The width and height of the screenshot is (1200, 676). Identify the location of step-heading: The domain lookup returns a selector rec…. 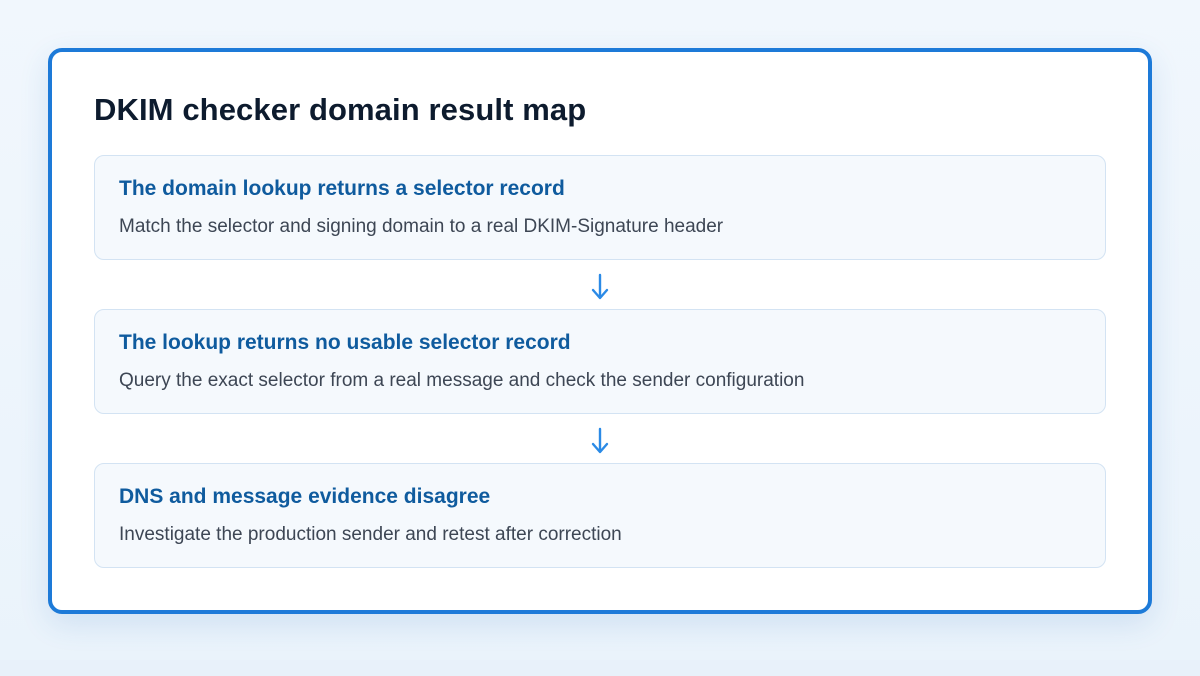
(342, 188).